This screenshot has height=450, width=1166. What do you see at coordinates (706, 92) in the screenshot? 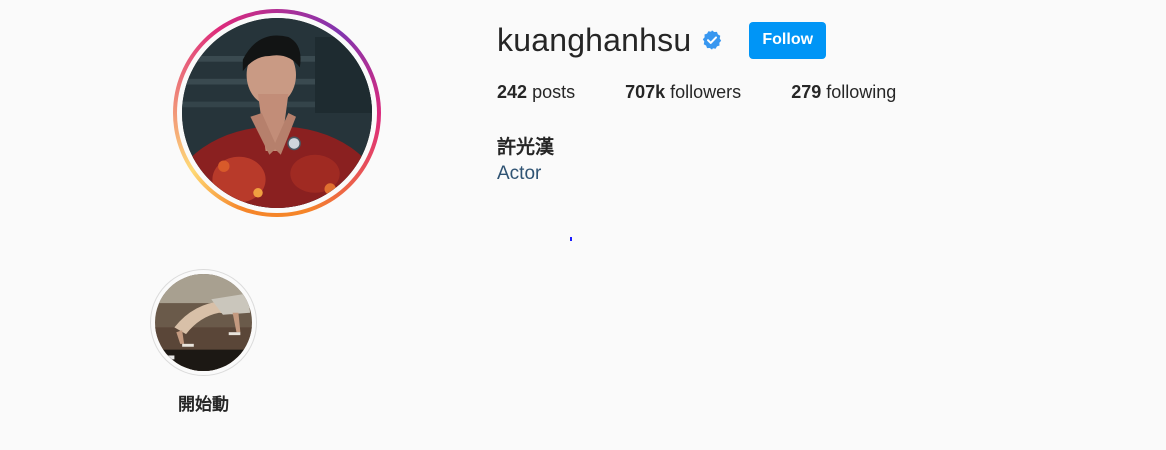
I see `followers-label: followers` at bounding box center [706, 92].